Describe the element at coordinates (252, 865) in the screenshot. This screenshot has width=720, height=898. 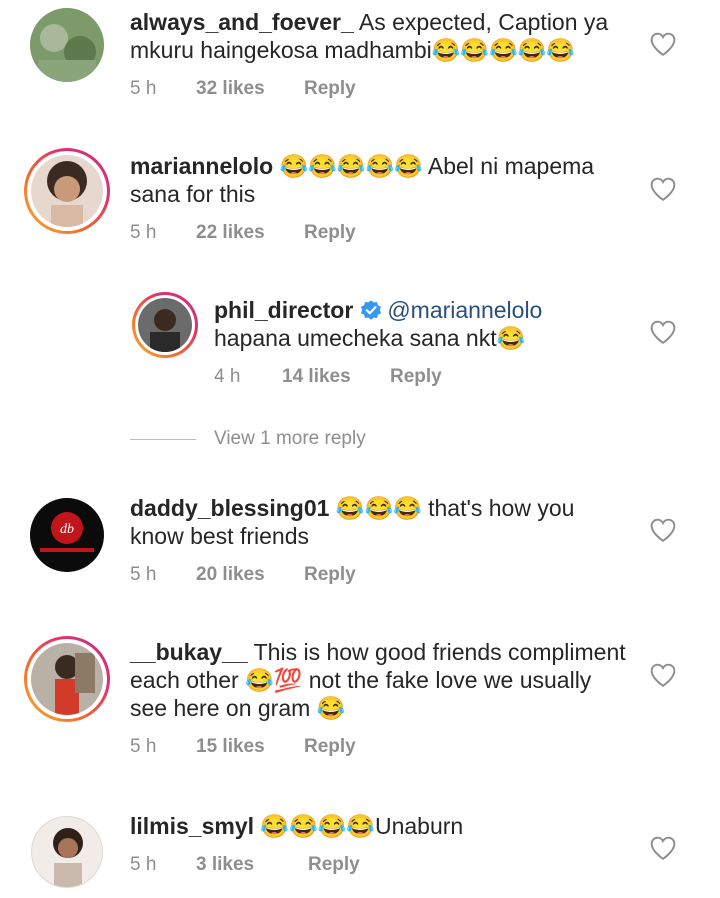
I see `comment-likes: 3 likes` at that location.